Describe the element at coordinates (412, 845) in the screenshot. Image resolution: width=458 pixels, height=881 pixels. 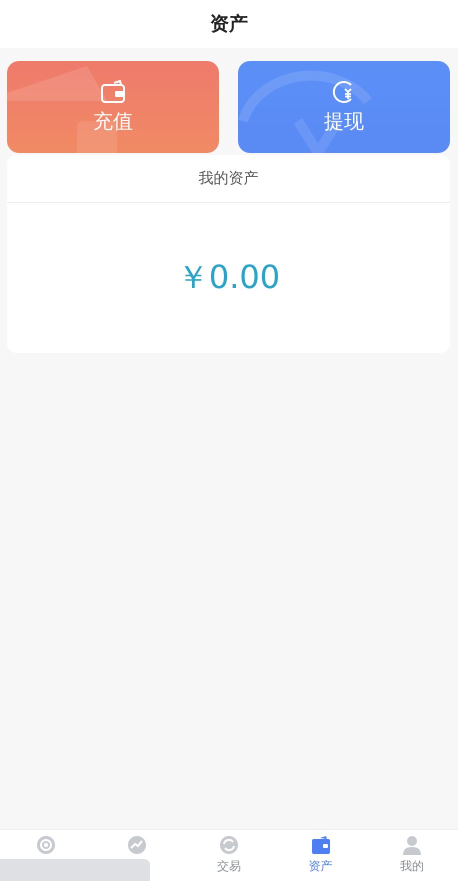
I see `user-icon` at that location.